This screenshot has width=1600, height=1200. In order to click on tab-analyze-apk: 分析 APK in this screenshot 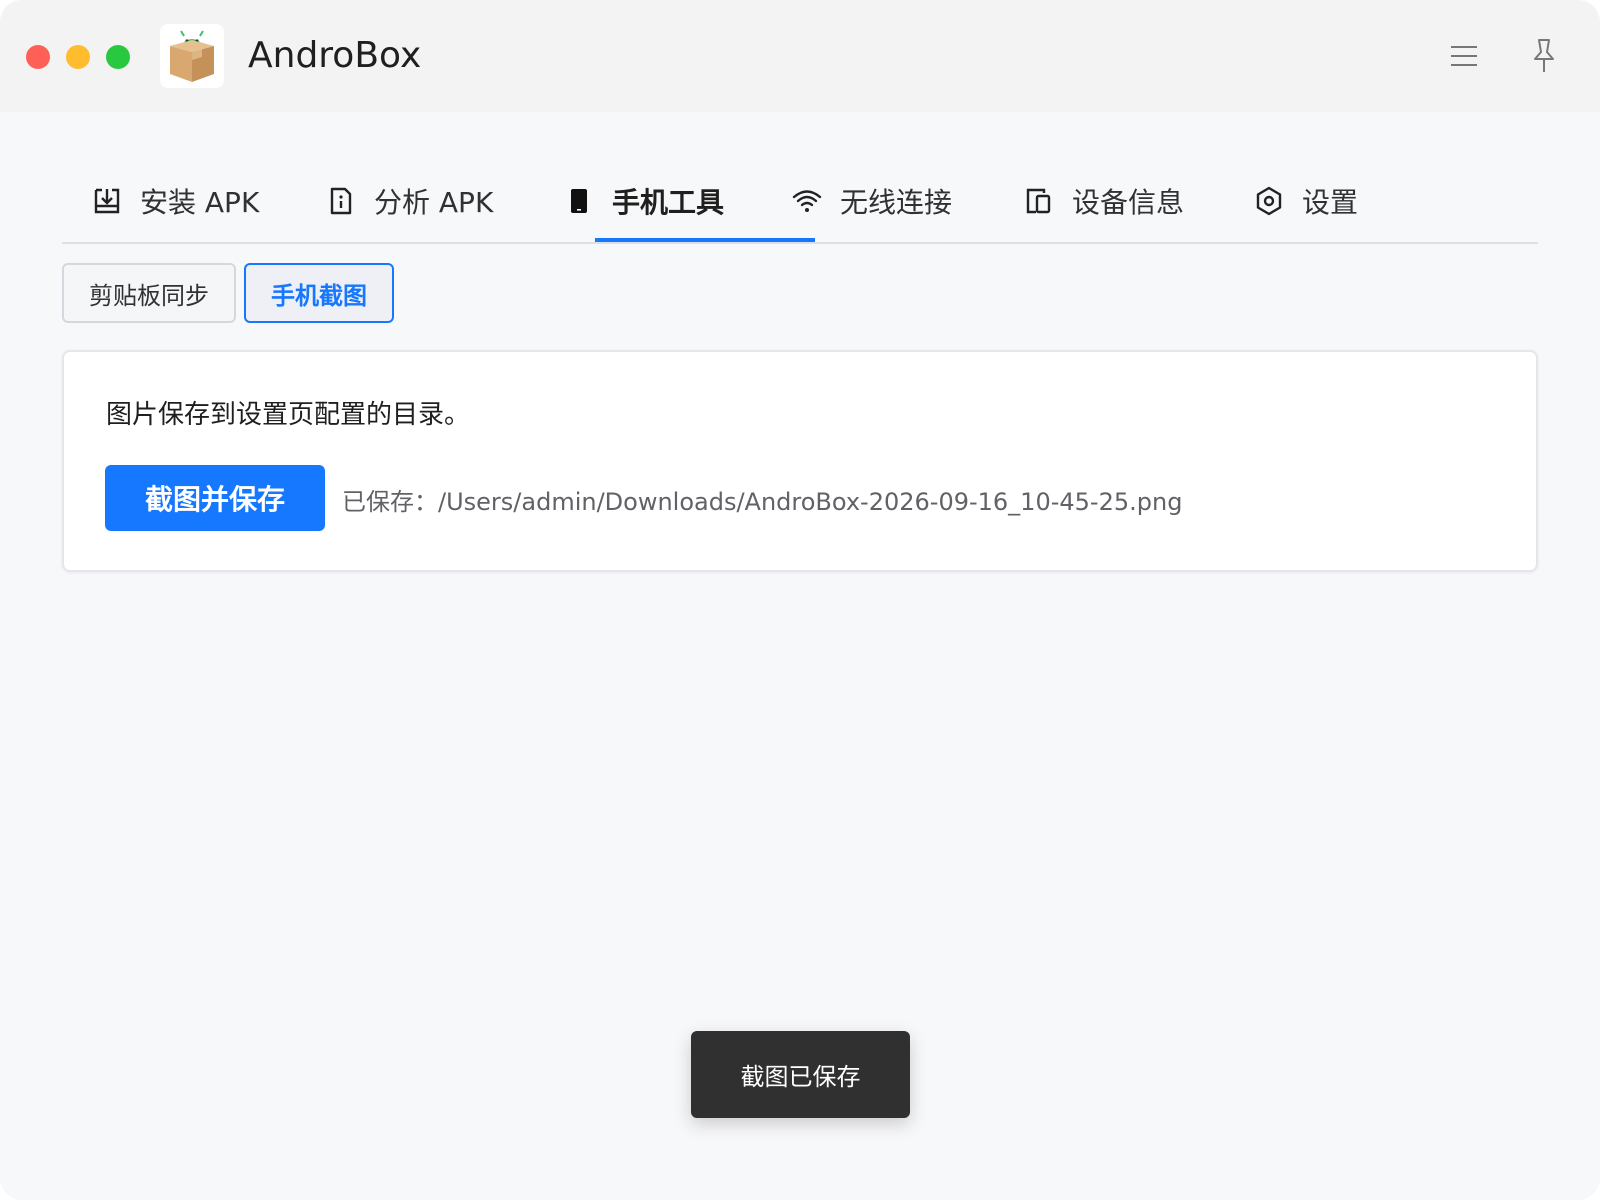, I will do `click(409, 201)`.